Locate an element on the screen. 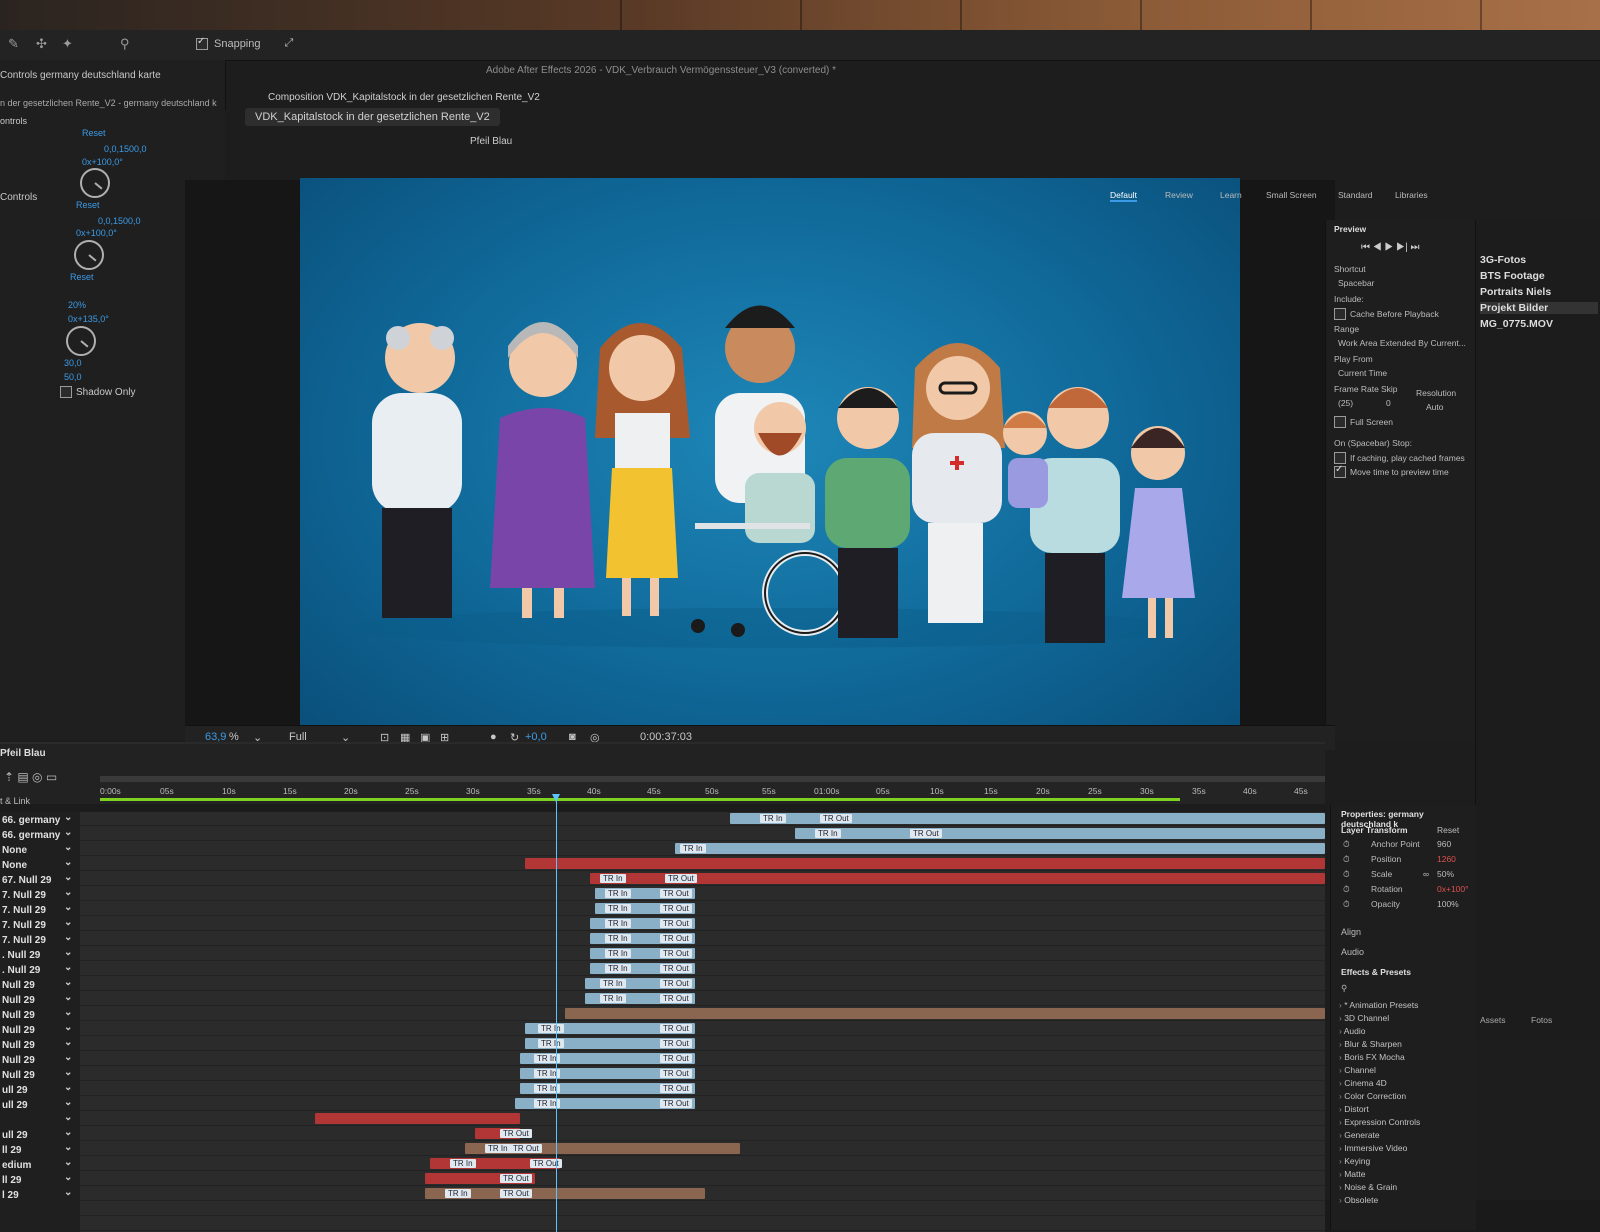  effect-category: Blur & Sharpen is located at coordinates (1370, 1044).